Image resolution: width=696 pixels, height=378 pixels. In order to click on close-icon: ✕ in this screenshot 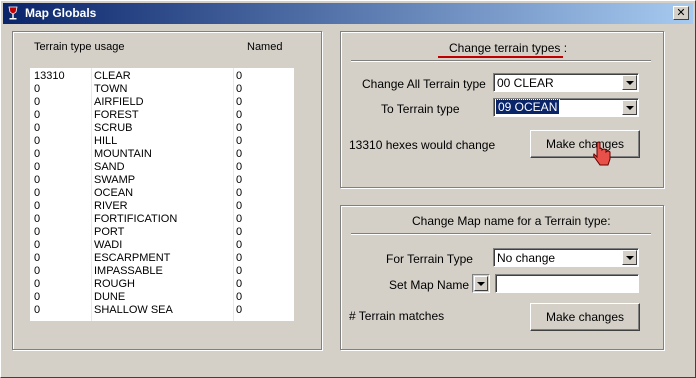, I will do `click(681, 12)`.